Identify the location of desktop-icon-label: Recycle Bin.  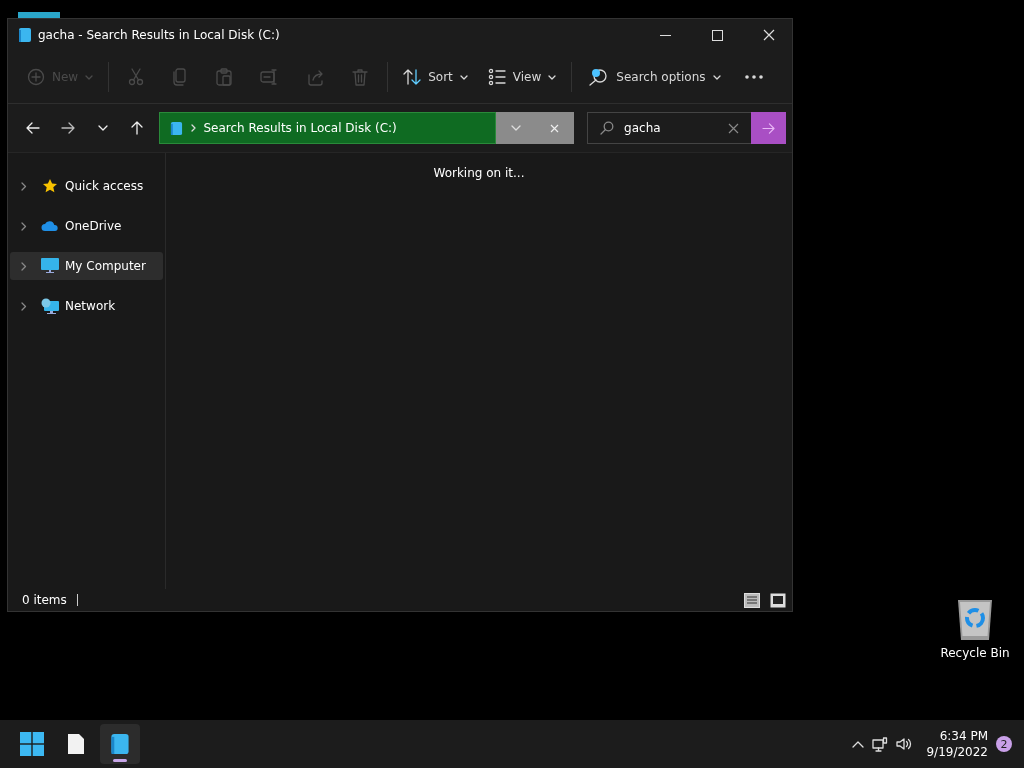
(975, 653).